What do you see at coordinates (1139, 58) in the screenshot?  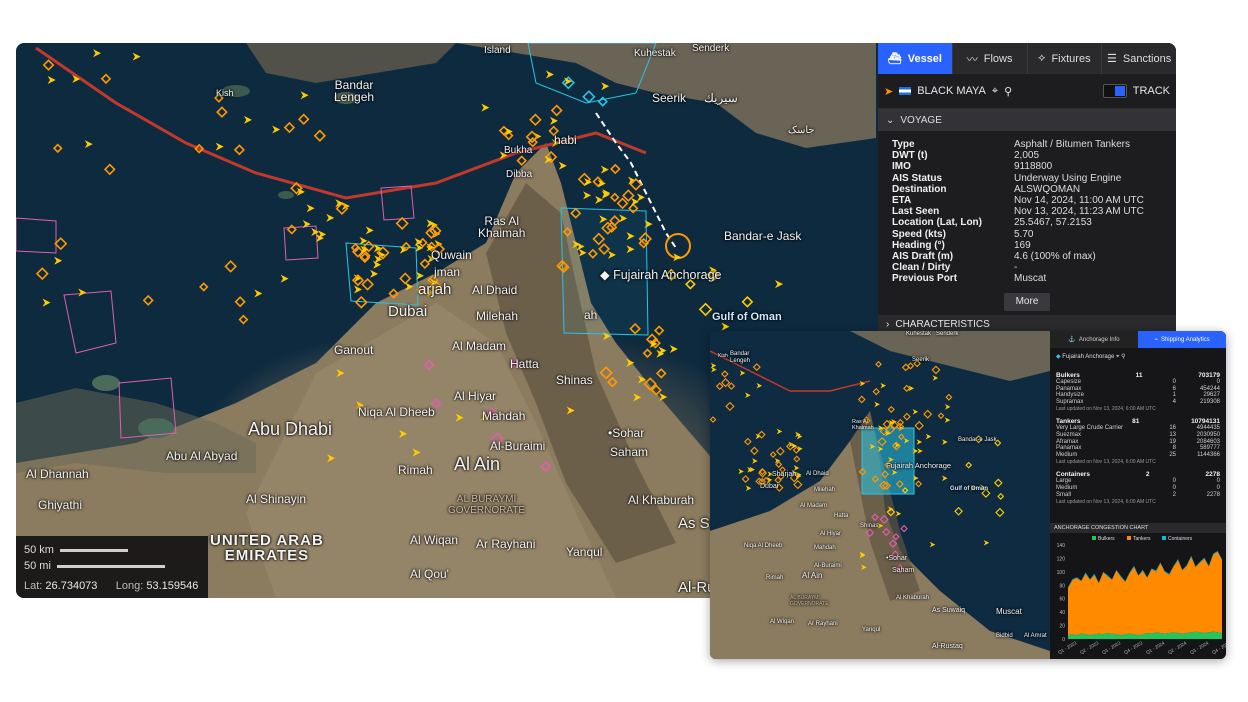 I see `tab-sanctions: ☰ Sanctions` at bounding box center [1139, 58].